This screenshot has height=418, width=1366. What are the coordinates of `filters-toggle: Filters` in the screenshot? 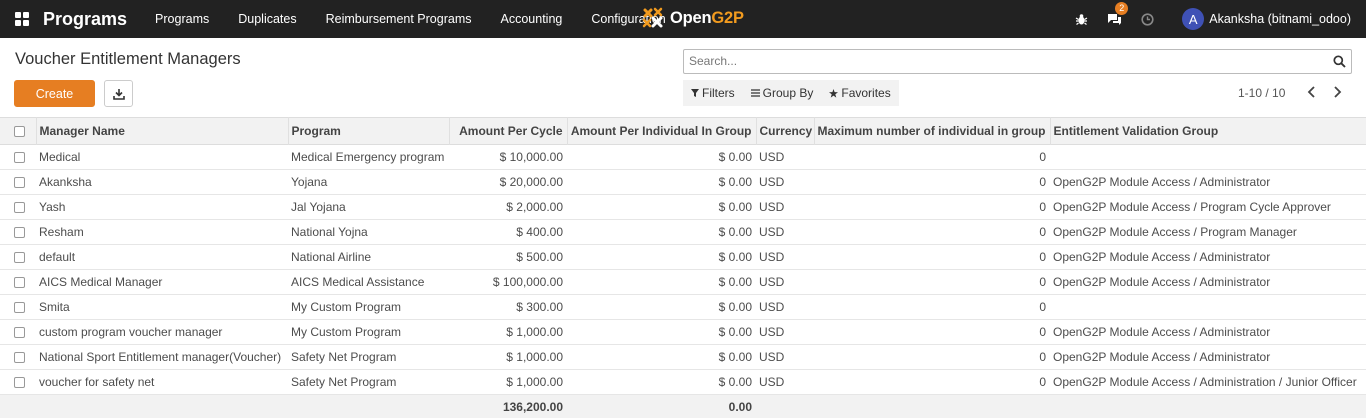 It's located at (713, 93).